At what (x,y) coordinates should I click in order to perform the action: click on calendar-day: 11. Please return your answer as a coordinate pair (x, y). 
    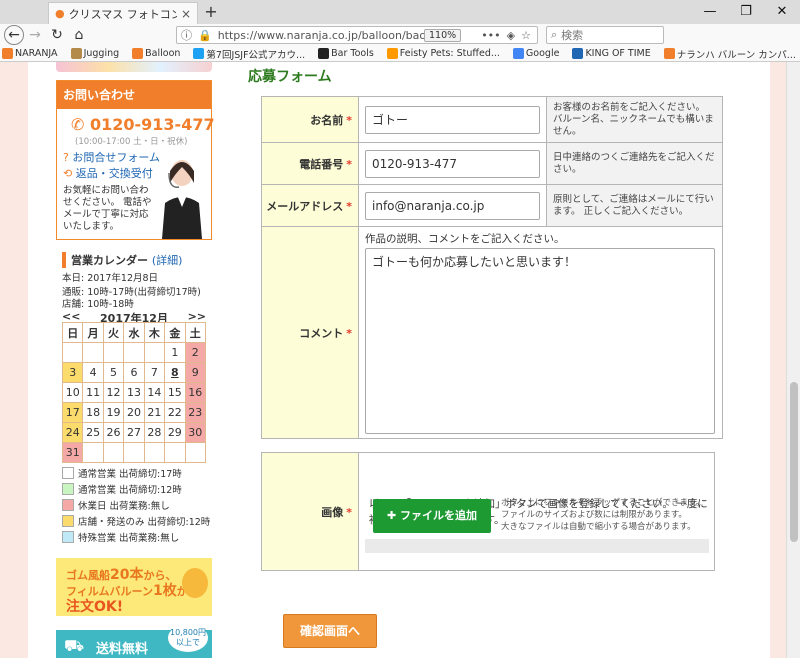
    Looking at the image, I should click on (93, 392).